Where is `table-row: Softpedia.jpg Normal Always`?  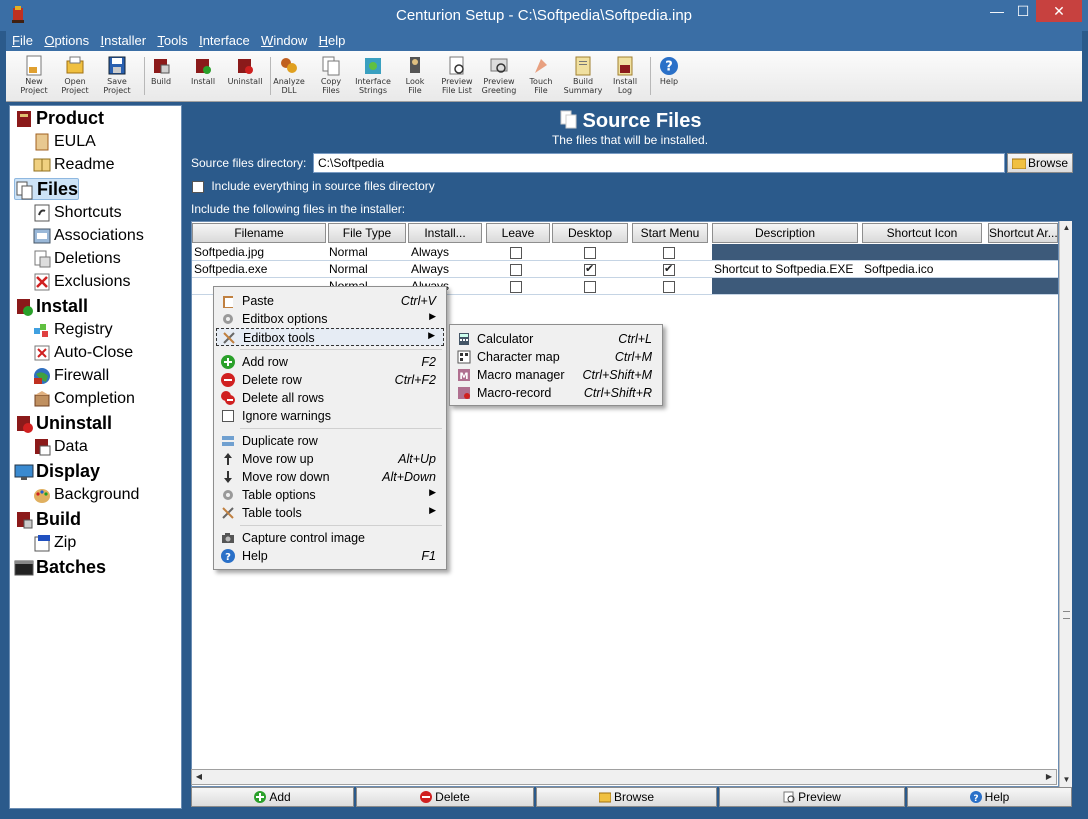 table-row: Softpedia.jpg Normal Always is located at coordinates (625, 252).